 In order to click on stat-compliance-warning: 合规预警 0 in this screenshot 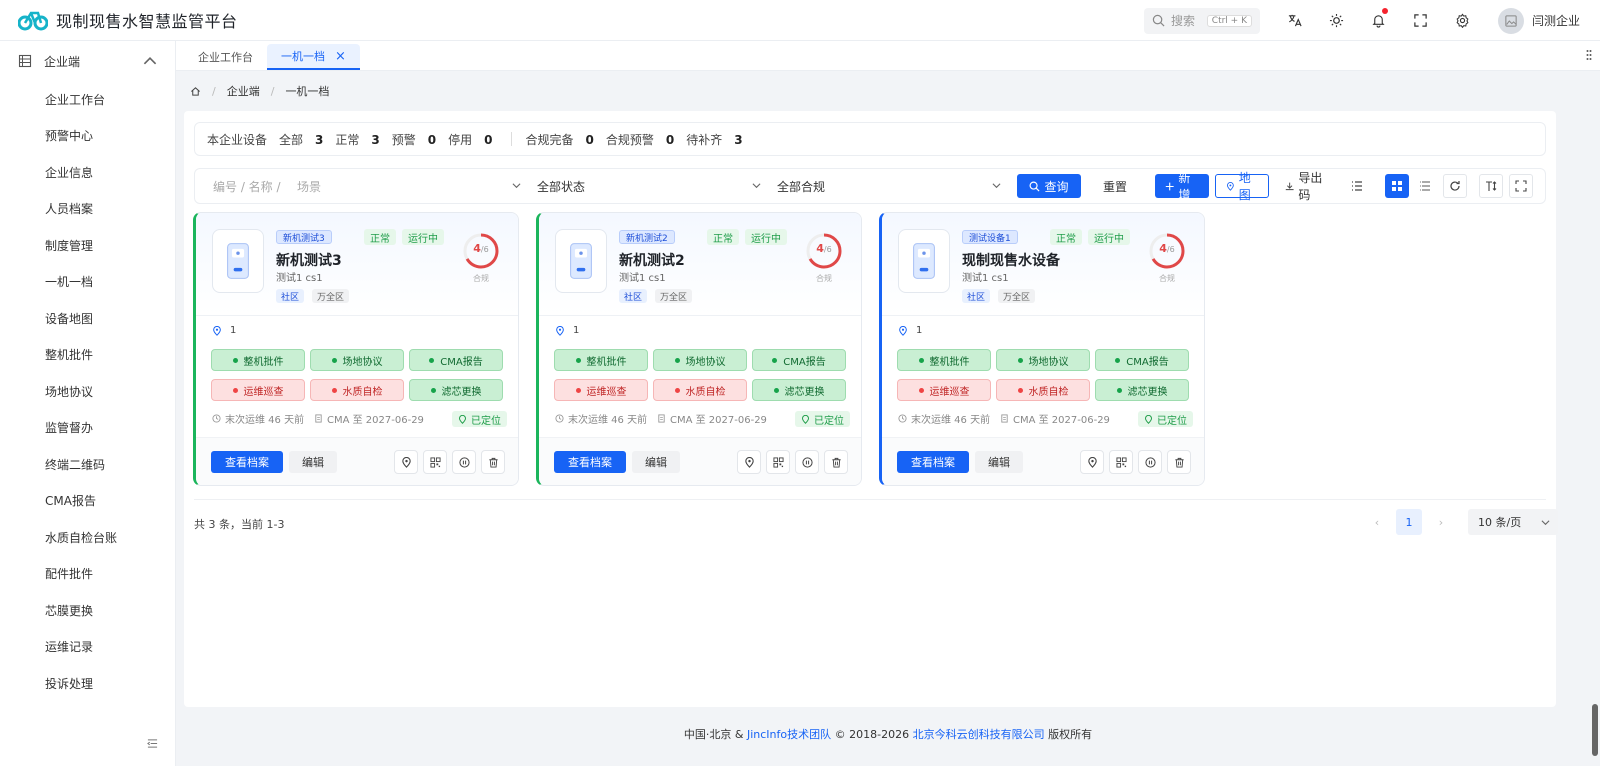, I will do `click(640, 139)`.